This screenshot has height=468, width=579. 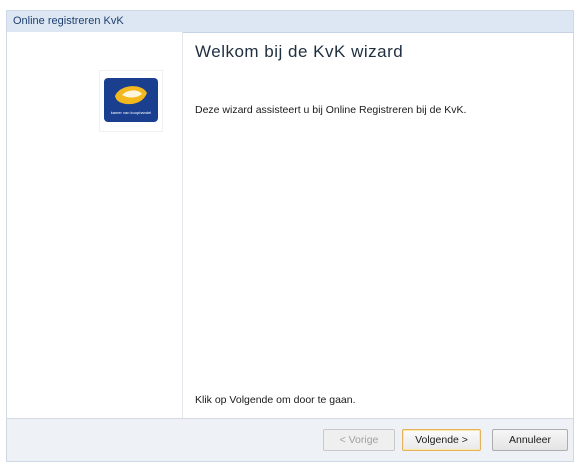 What do you see at coordinates (359, 440) in the screenshot?
I see `previous-button: < Vorige` at bounding box center [359, 440].